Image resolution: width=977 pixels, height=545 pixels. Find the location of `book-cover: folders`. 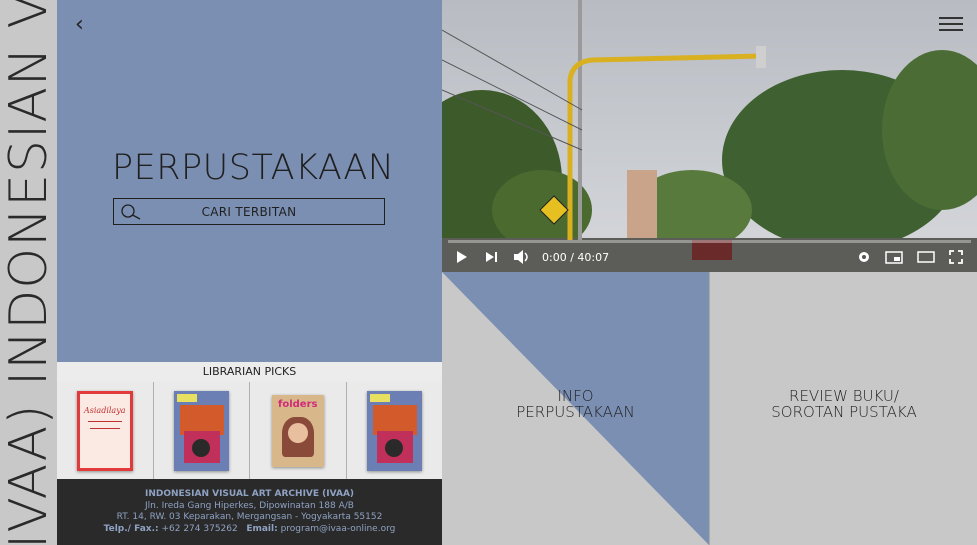

book-cover: folders is located at coordinates (297, 430).